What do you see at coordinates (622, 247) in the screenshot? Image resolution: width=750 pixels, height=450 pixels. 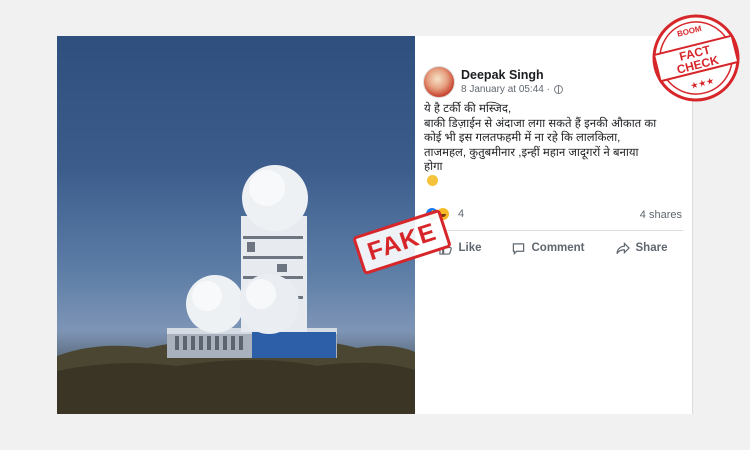 I see `share-arrow-icon` at bounding box center [622, 247].